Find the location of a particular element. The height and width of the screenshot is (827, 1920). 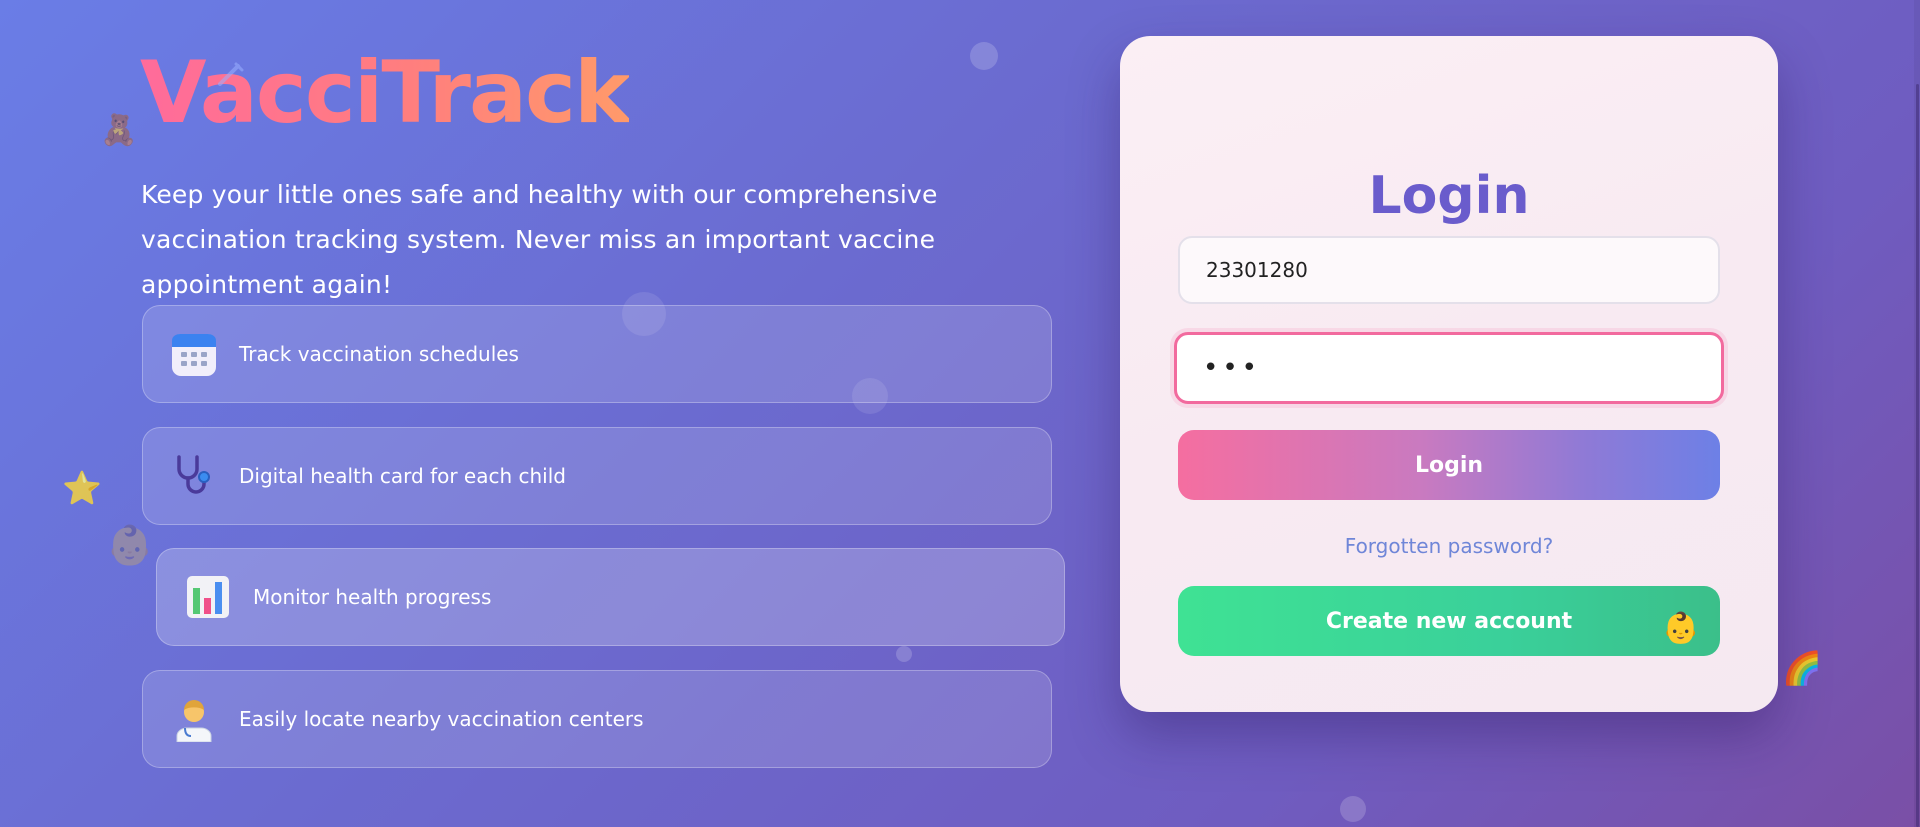

login-title: Login is located at coordinates (1449, 196).